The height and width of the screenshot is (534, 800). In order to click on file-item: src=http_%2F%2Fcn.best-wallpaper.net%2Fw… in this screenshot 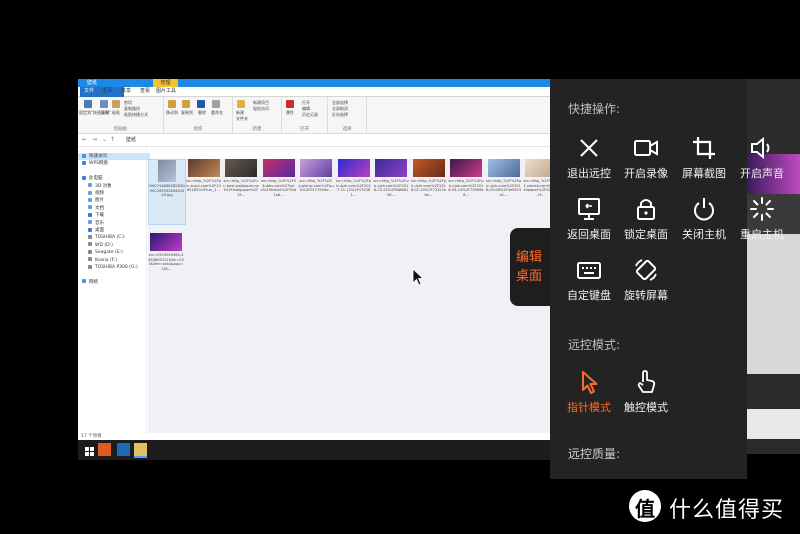, I will do `click(241, 191)`.